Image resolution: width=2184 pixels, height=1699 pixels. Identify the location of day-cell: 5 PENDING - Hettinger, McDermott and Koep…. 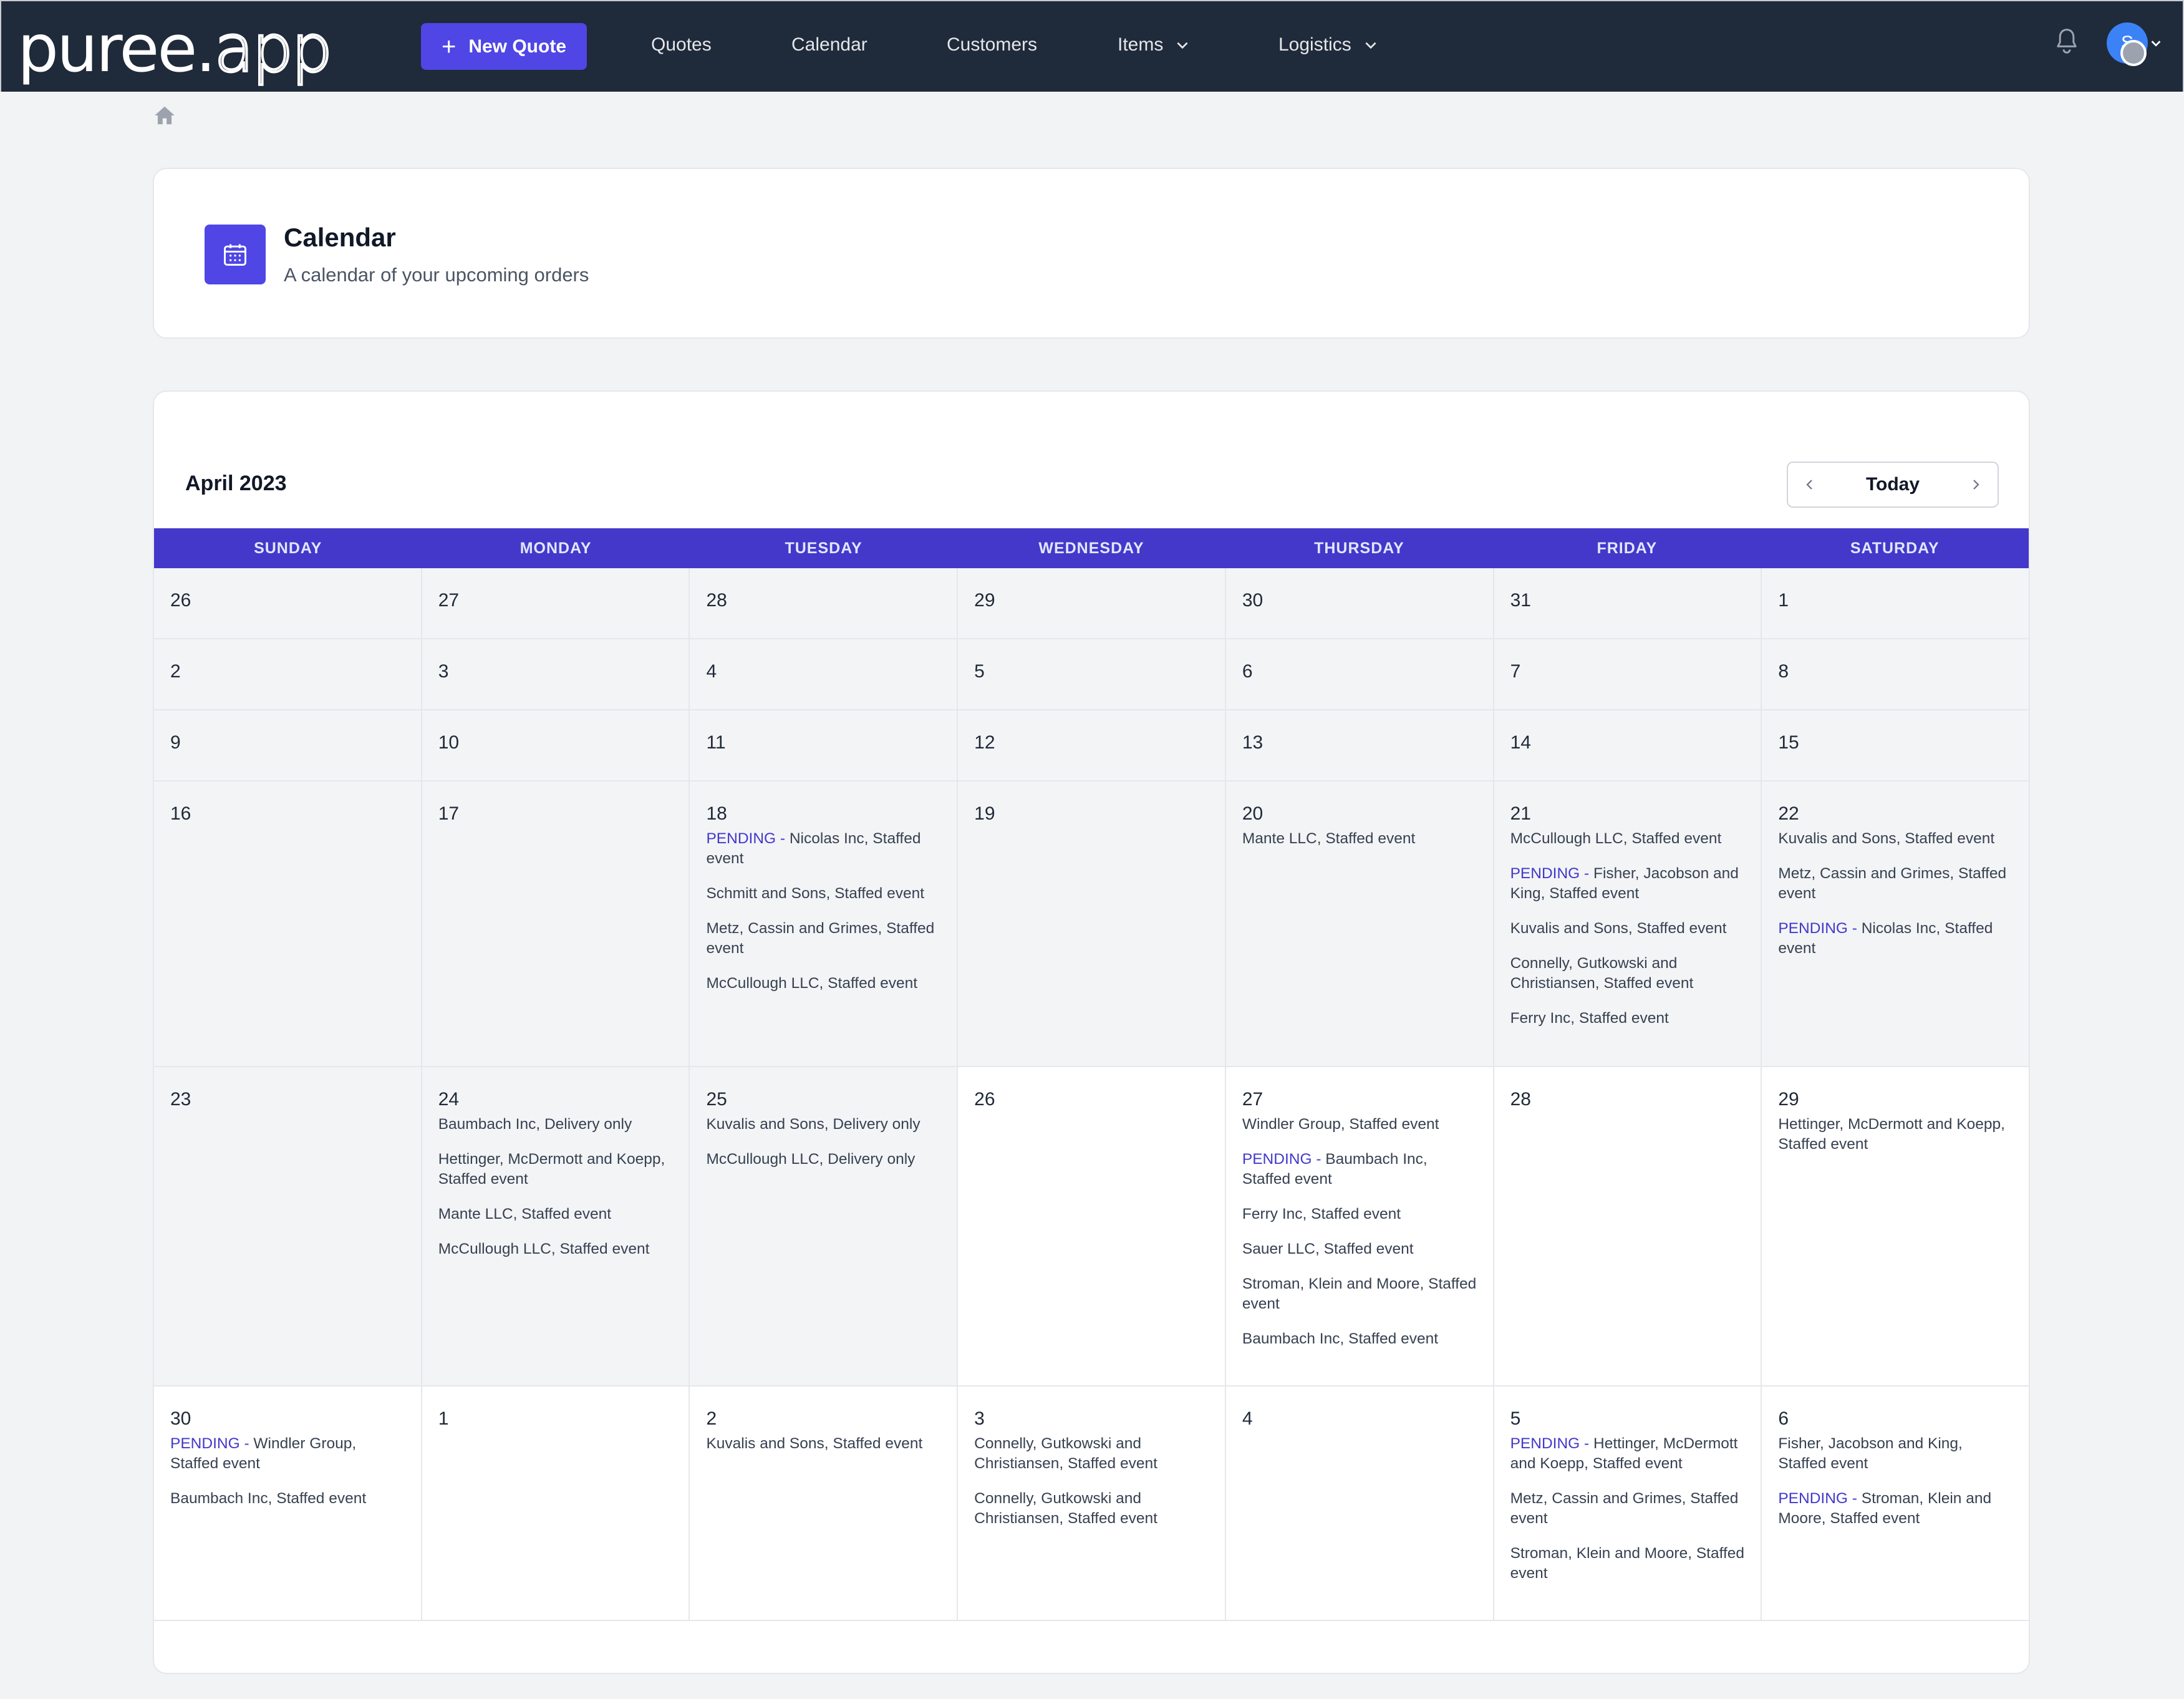
(1628, 1503).